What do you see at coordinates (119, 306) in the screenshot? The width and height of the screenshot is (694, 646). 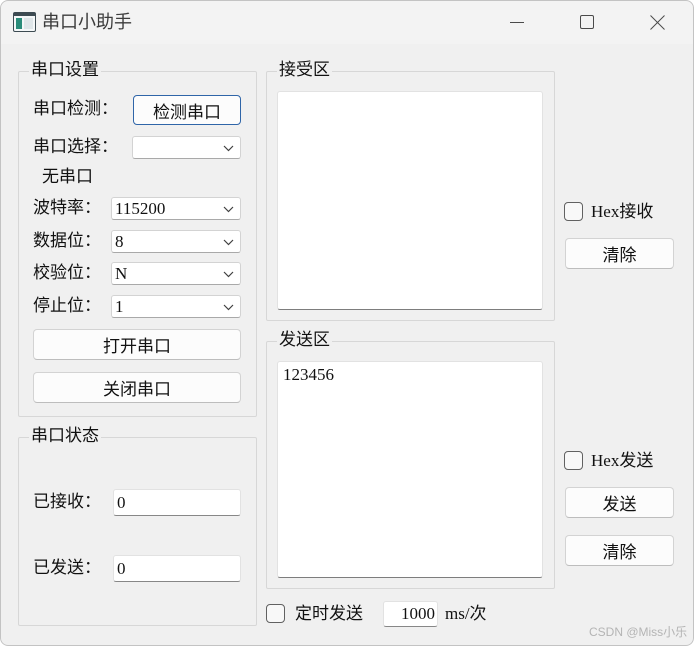 I see `stop-bits-value: 1` at bounding box center [119, 306].